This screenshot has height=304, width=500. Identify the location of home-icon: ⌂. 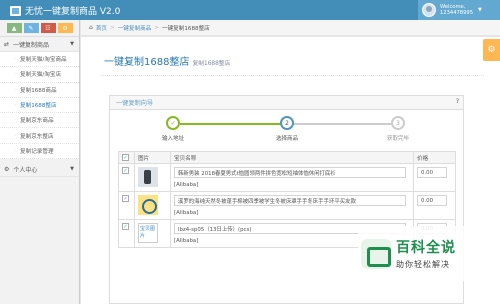
(91, 27).